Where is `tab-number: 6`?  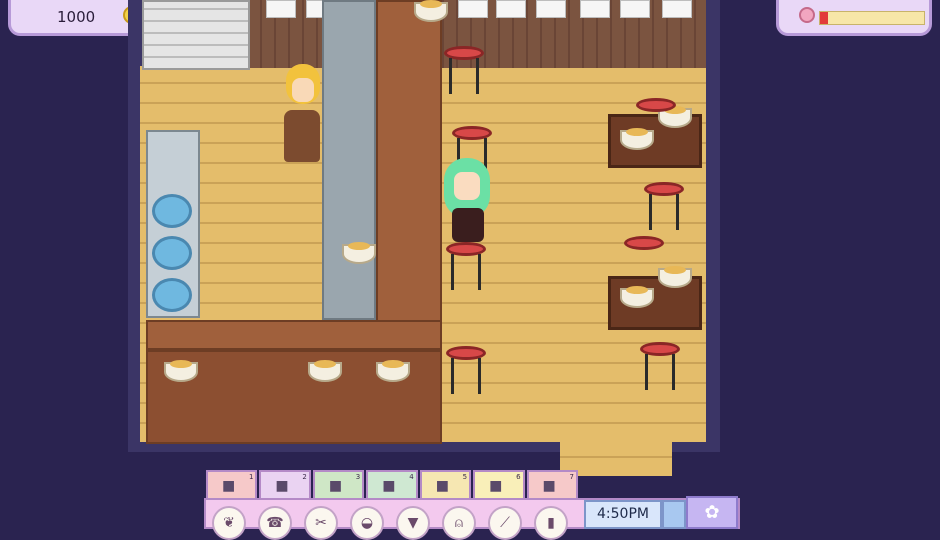
tab-number: 6 is located at coordinates (518, 477).